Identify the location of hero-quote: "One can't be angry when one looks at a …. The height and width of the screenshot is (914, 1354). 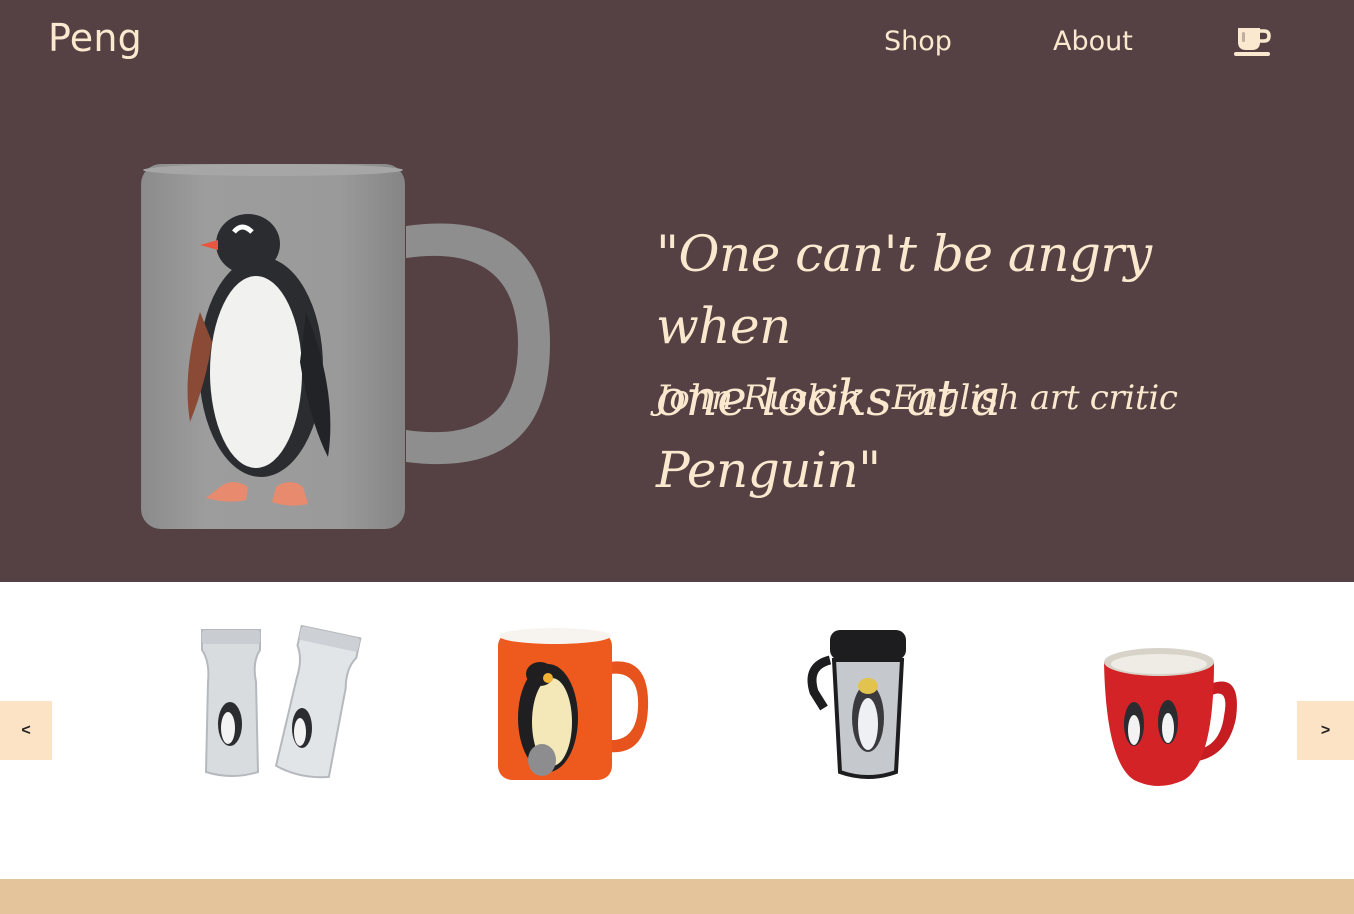
(946, 362).